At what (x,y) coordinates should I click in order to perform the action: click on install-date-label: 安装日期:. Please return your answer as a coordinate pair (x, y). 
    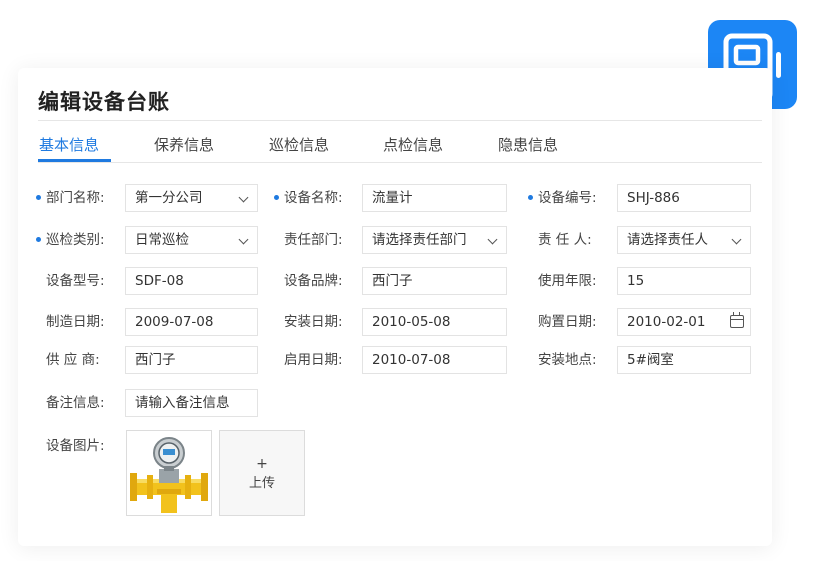
    Looking at the image, I should click on (313, 322).